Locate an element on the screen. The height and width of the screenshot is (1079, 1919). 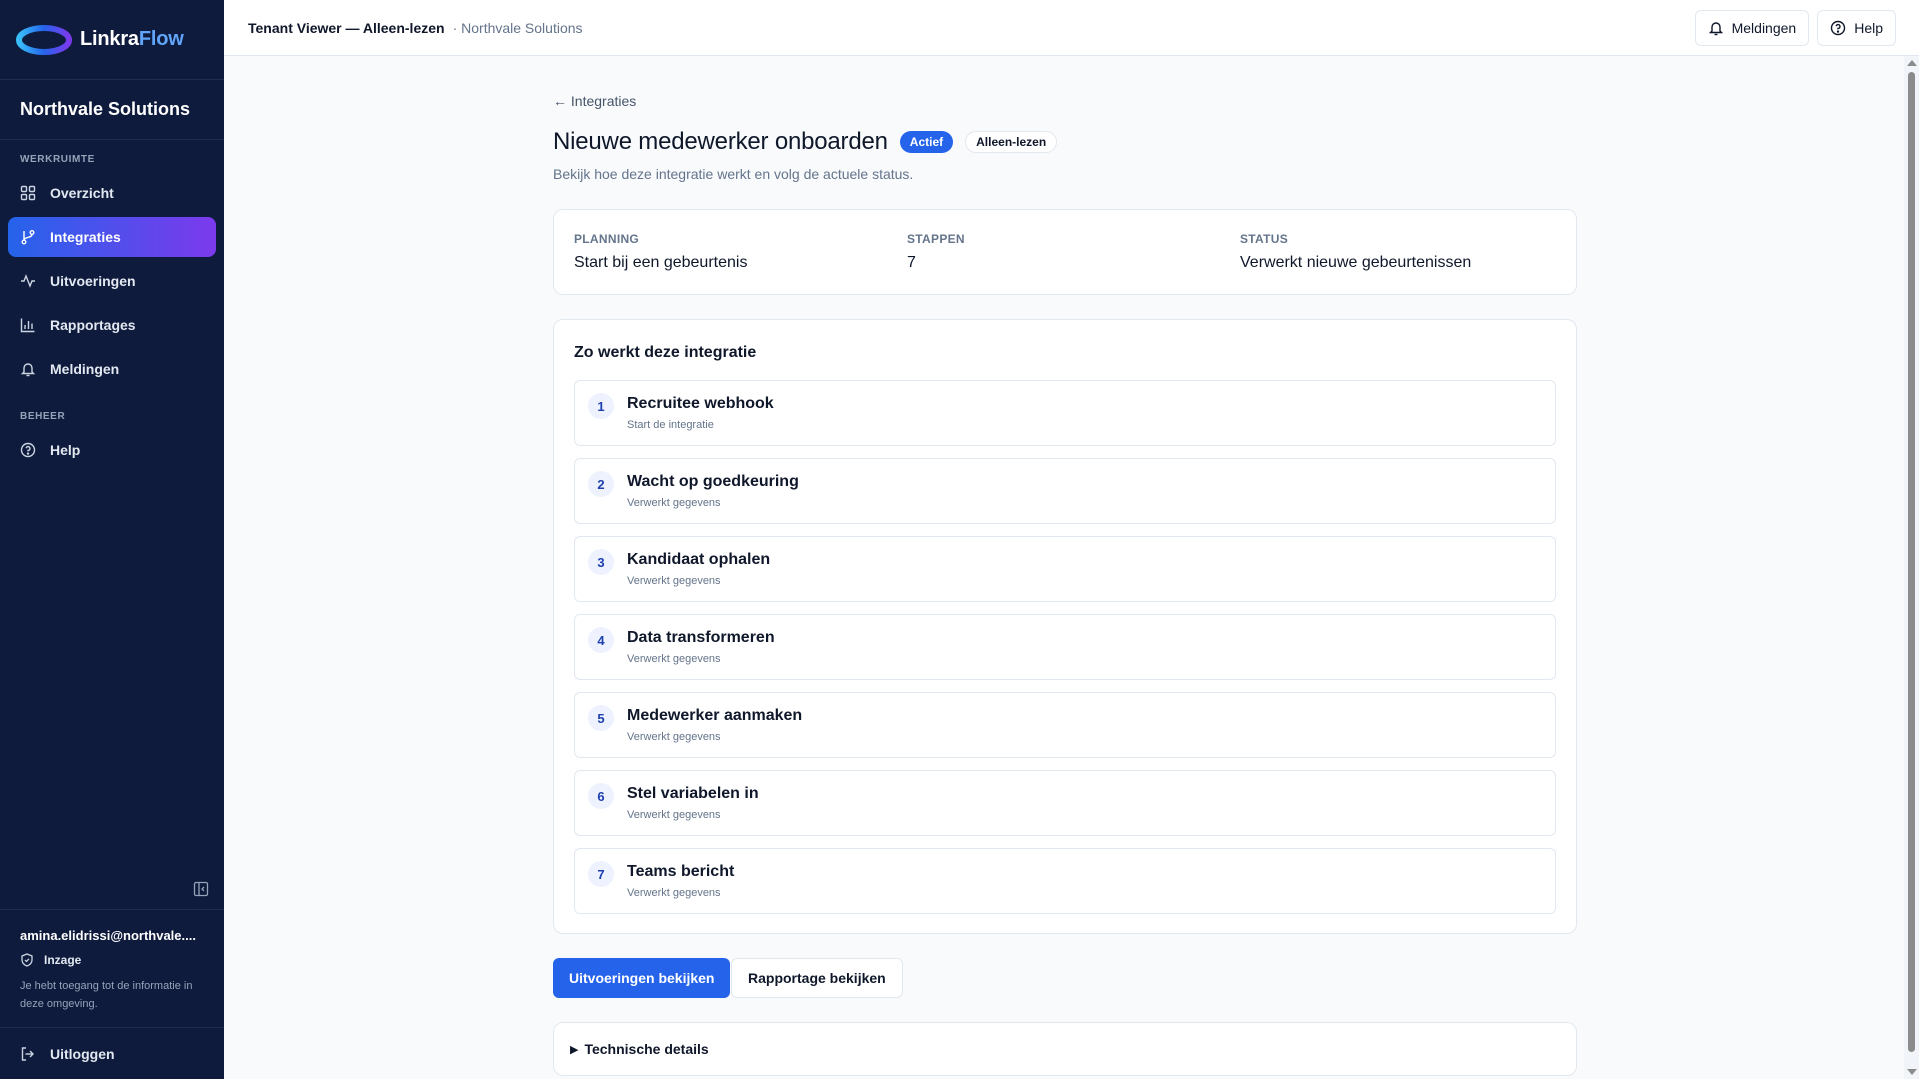
page-title: Nieuwe medewerker onboarden is located at coordinates (720, 141).